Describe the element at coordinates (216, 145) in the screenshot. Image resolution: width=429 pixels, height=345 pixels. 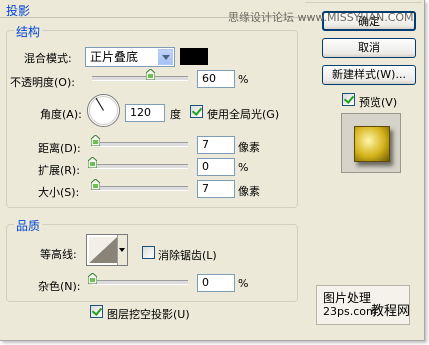
I see `distance-input: 7` at that location.